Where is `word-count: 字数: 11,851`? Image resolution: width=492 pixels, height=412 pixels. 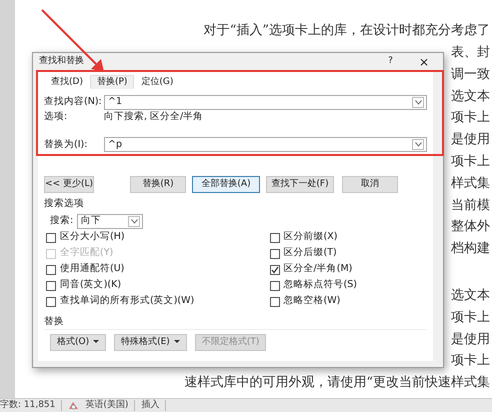 word-count: 字数: 11,851 is located at coordinates (28, 405).